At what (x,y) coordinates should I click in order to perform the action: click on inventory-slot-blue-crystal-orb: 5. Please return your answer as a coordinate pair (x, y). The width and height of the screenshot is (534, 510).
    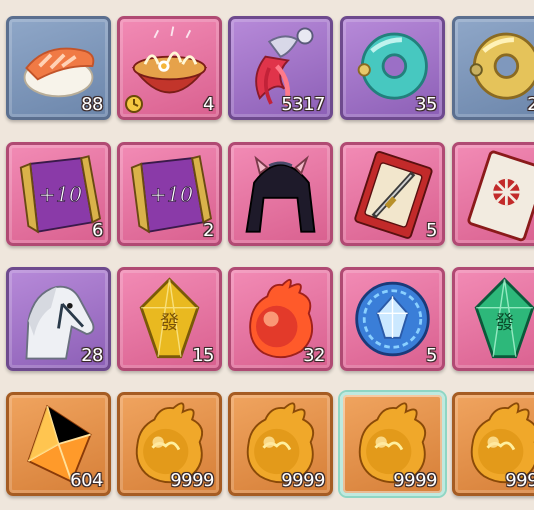
    Looking at the image, I should click on (392, 319).